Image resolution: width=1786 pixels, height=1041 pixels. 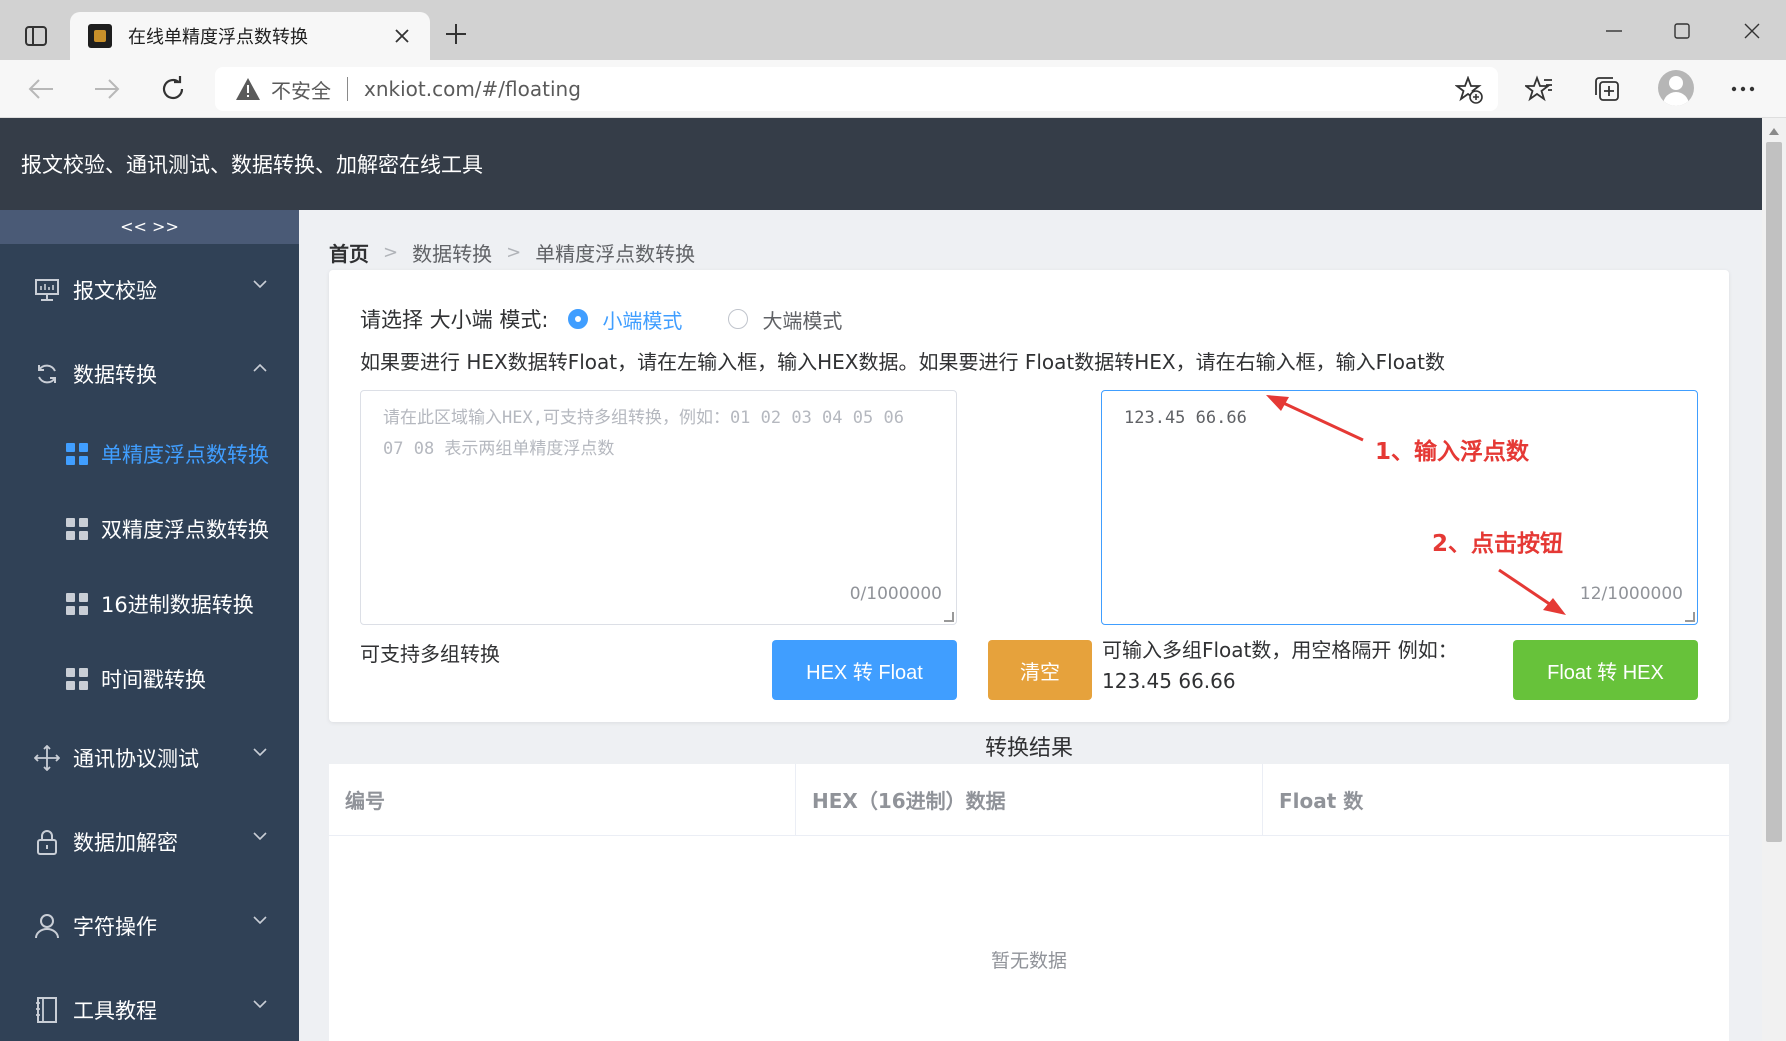 I want to click on sidebar-subitem-double-float: 双精度浮点数转换, so click(x=149, y=529).